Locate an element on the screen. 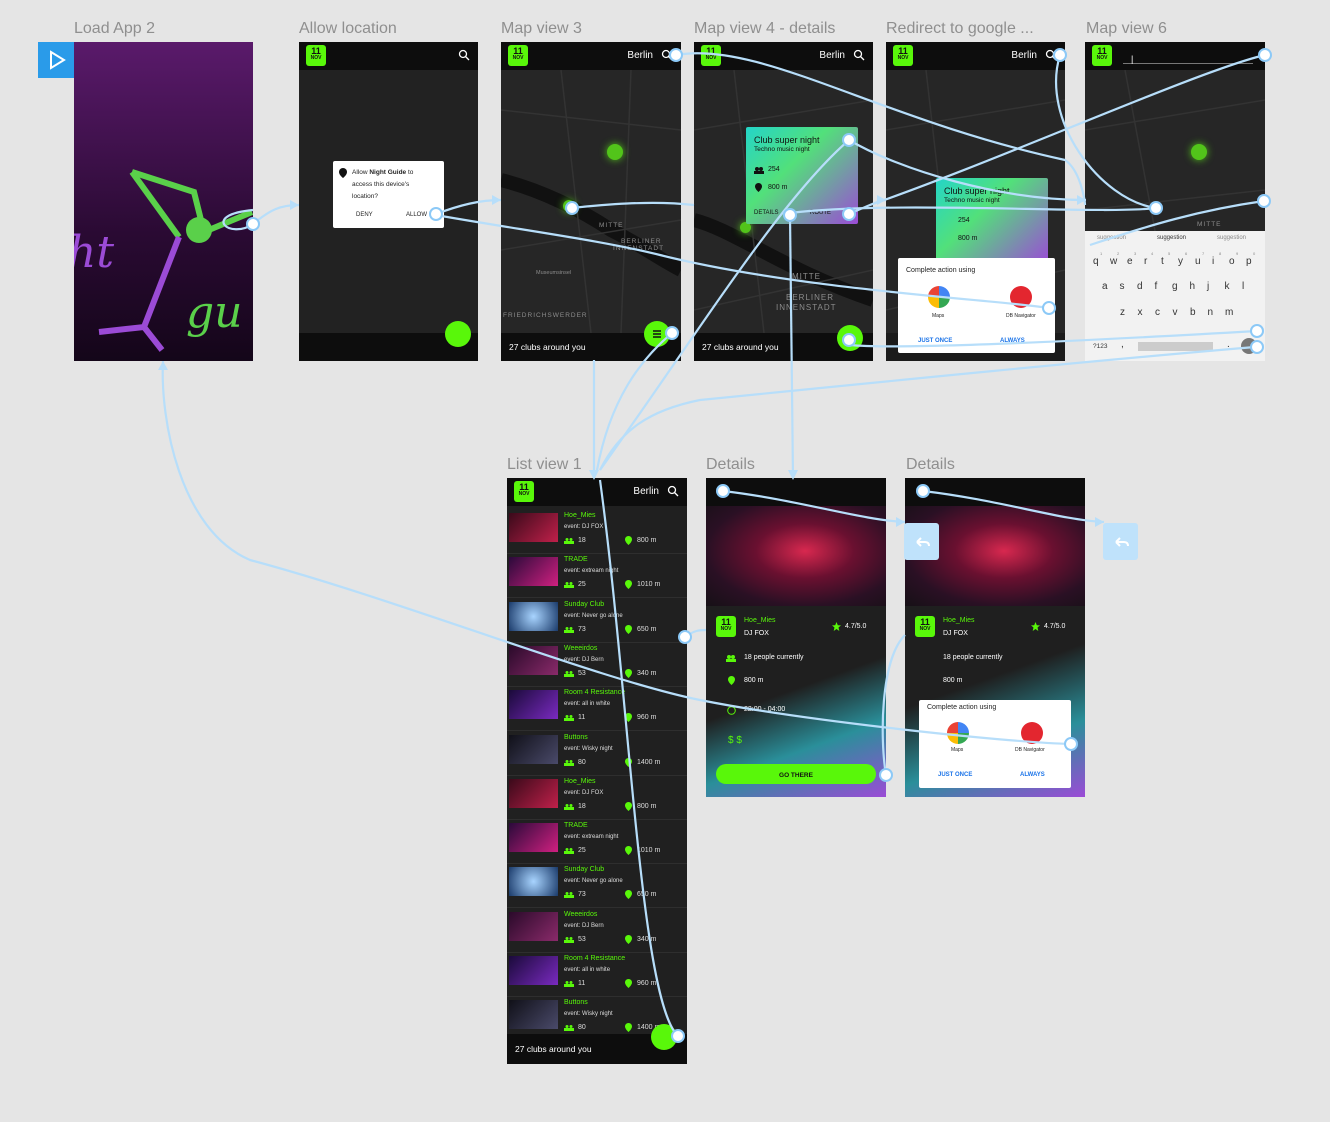 The width and height of the screenshot is (1330, 1122). map-area: MITTE is located at coordinates (1175, 150).